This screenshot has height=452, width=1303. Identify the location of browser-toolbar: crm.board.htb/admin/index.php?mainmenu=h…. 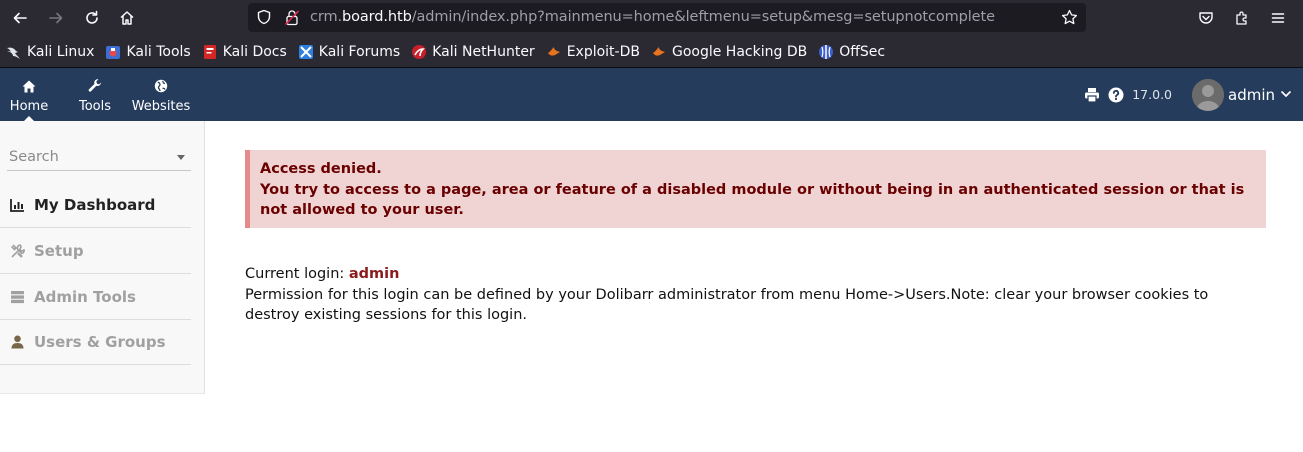
(651, 18).